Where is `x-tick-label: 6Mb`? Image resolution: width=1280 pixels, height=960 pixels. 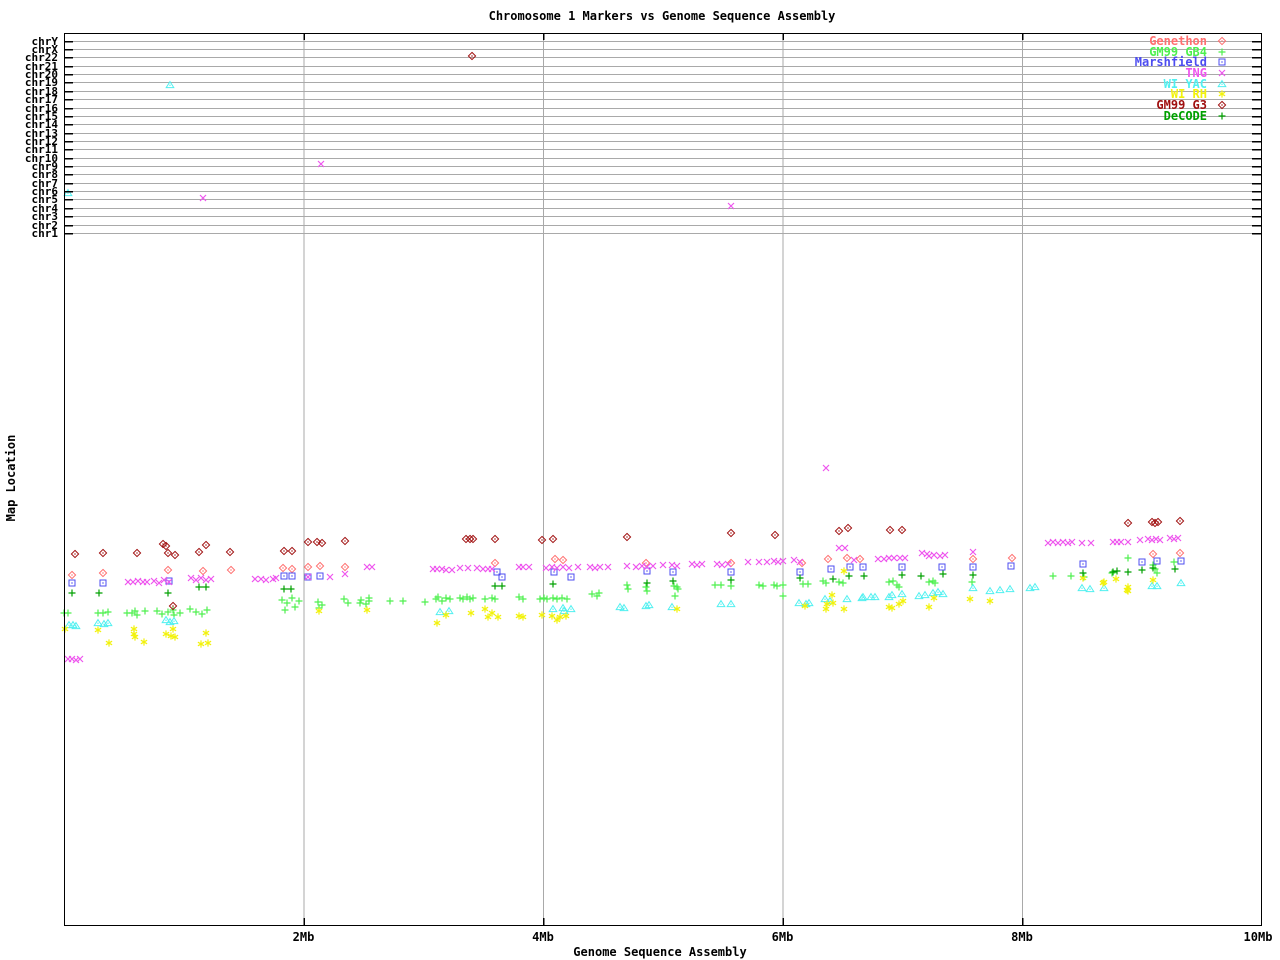 x-tick-label: 6Mb is located at coordinates (782, 937).